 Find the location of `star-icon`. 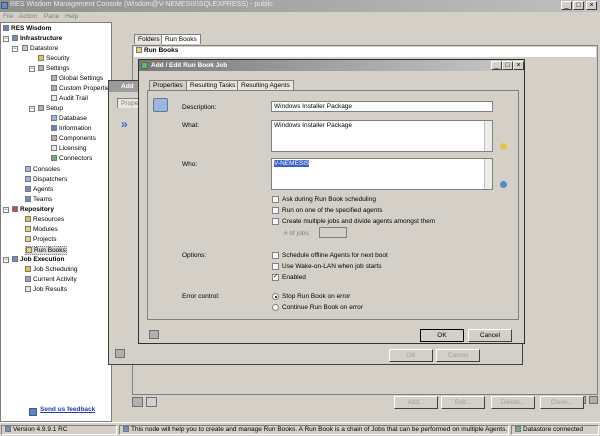

star-icon is located at coordinates (28, 219).